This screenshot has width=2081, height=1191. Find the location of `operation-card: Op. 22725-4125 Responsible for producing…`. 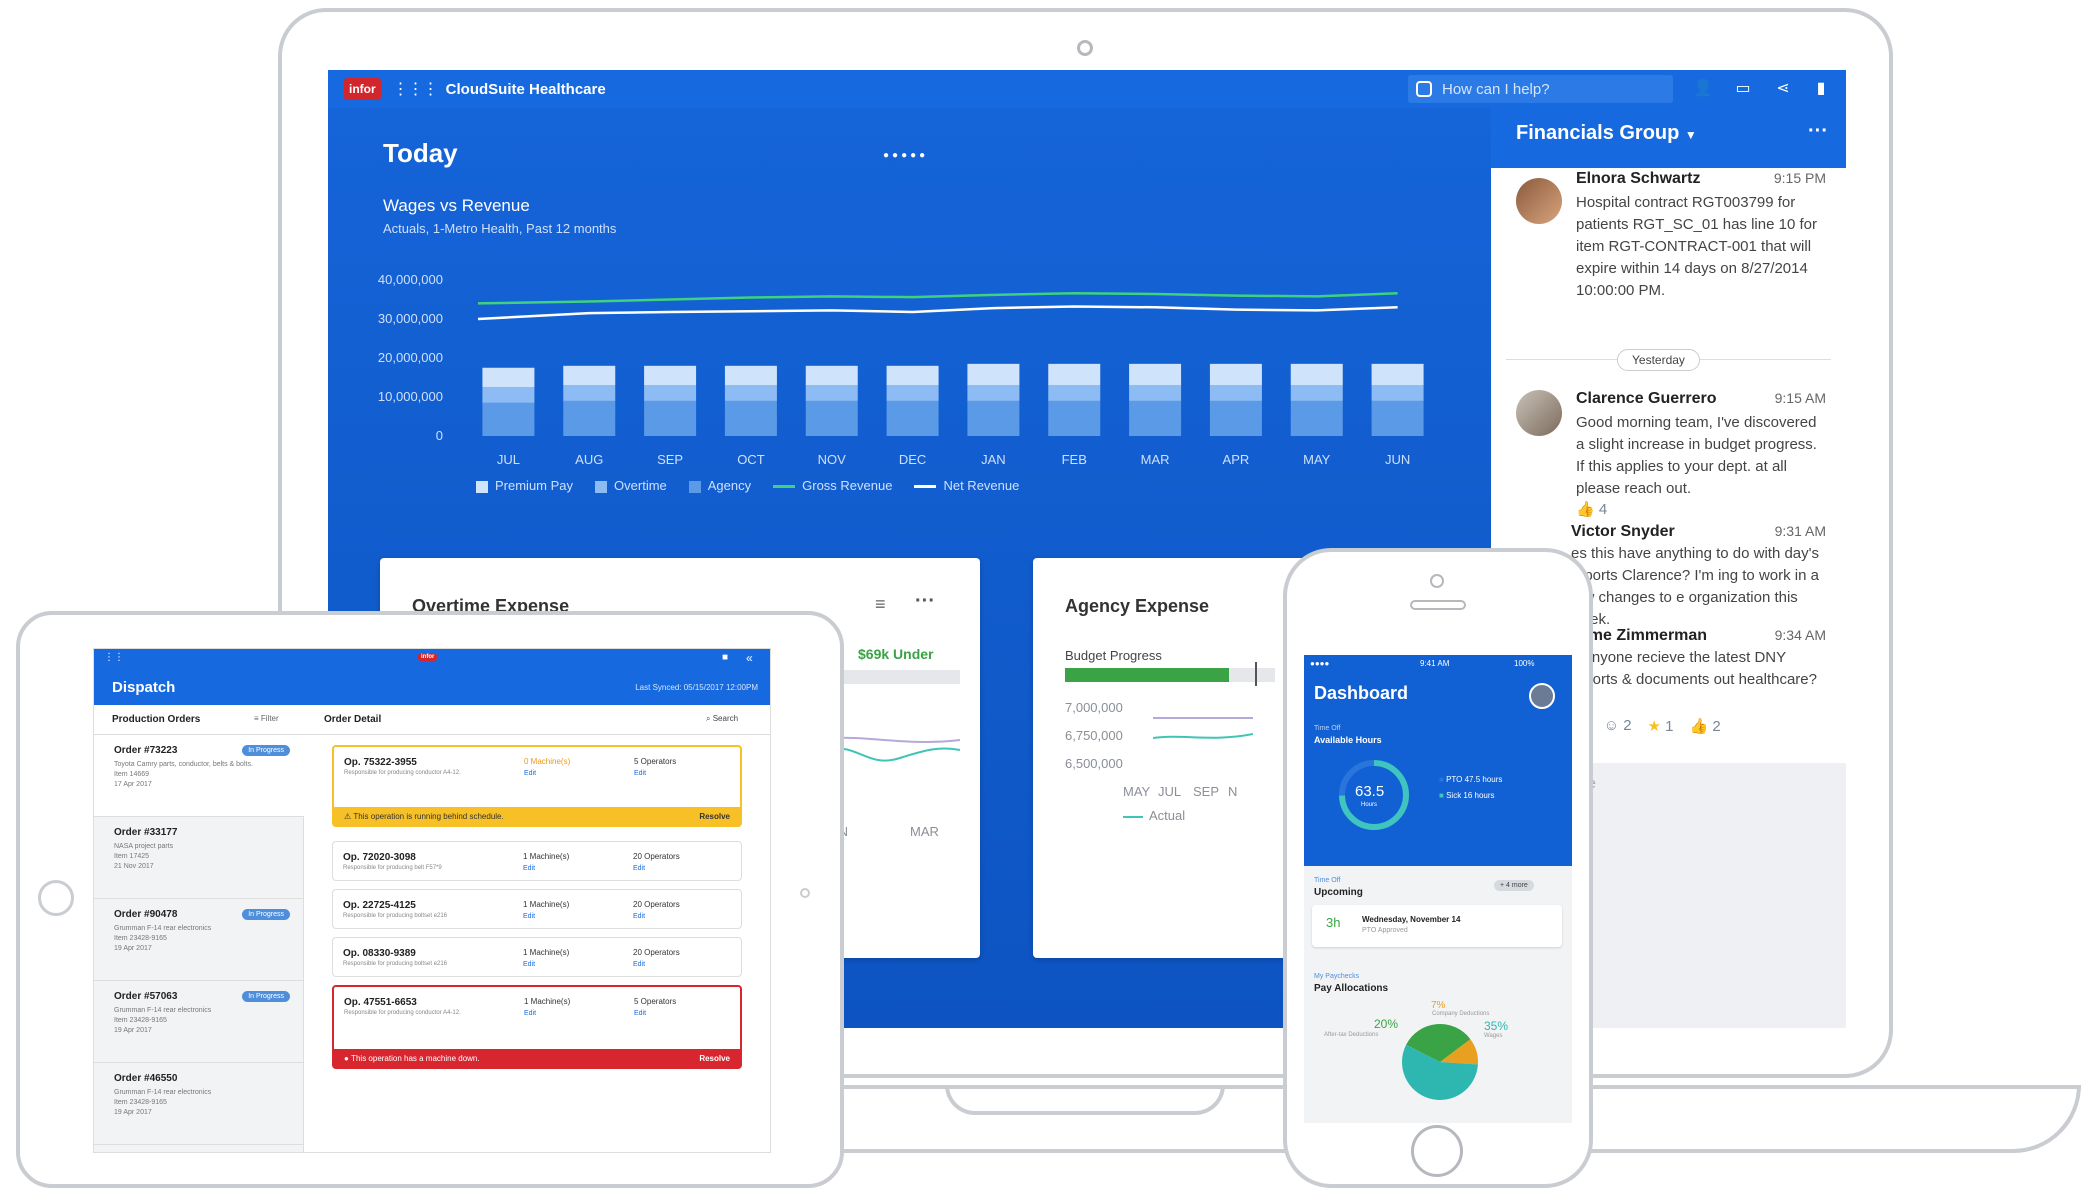

operation-card: Op. 22725-4125 Responsible for producing… is located at coordinates (537, 909).